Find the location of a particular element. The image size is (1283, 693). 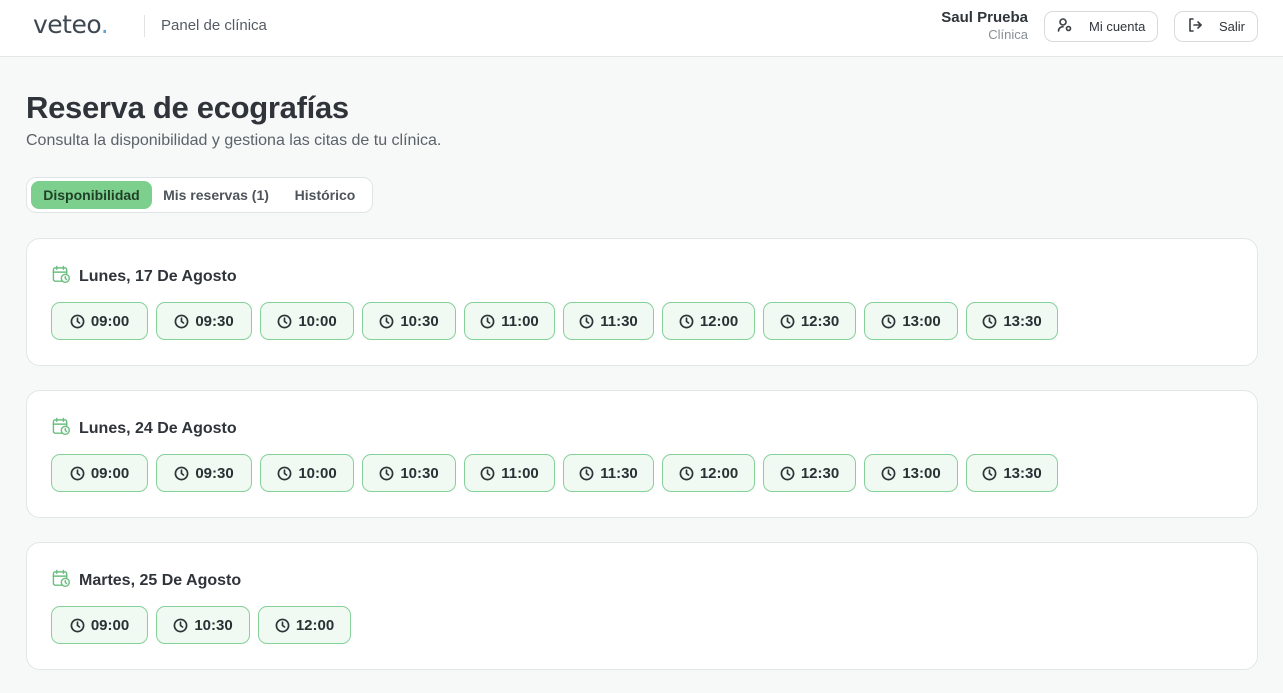

user-role: Clínica is located at coordinates (1008, 34).